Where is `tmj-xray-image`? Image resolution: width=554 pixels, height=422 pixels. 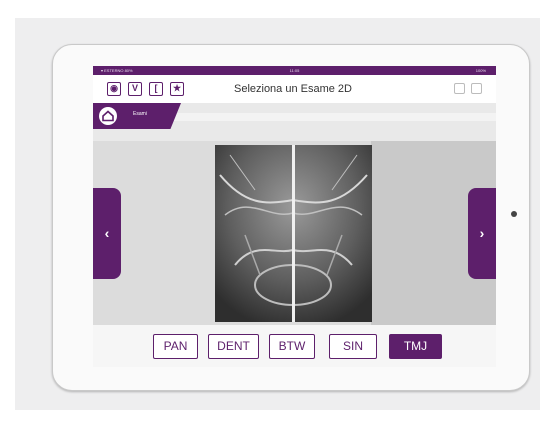
tmj-xray-image is located at coordinates (293, 233).